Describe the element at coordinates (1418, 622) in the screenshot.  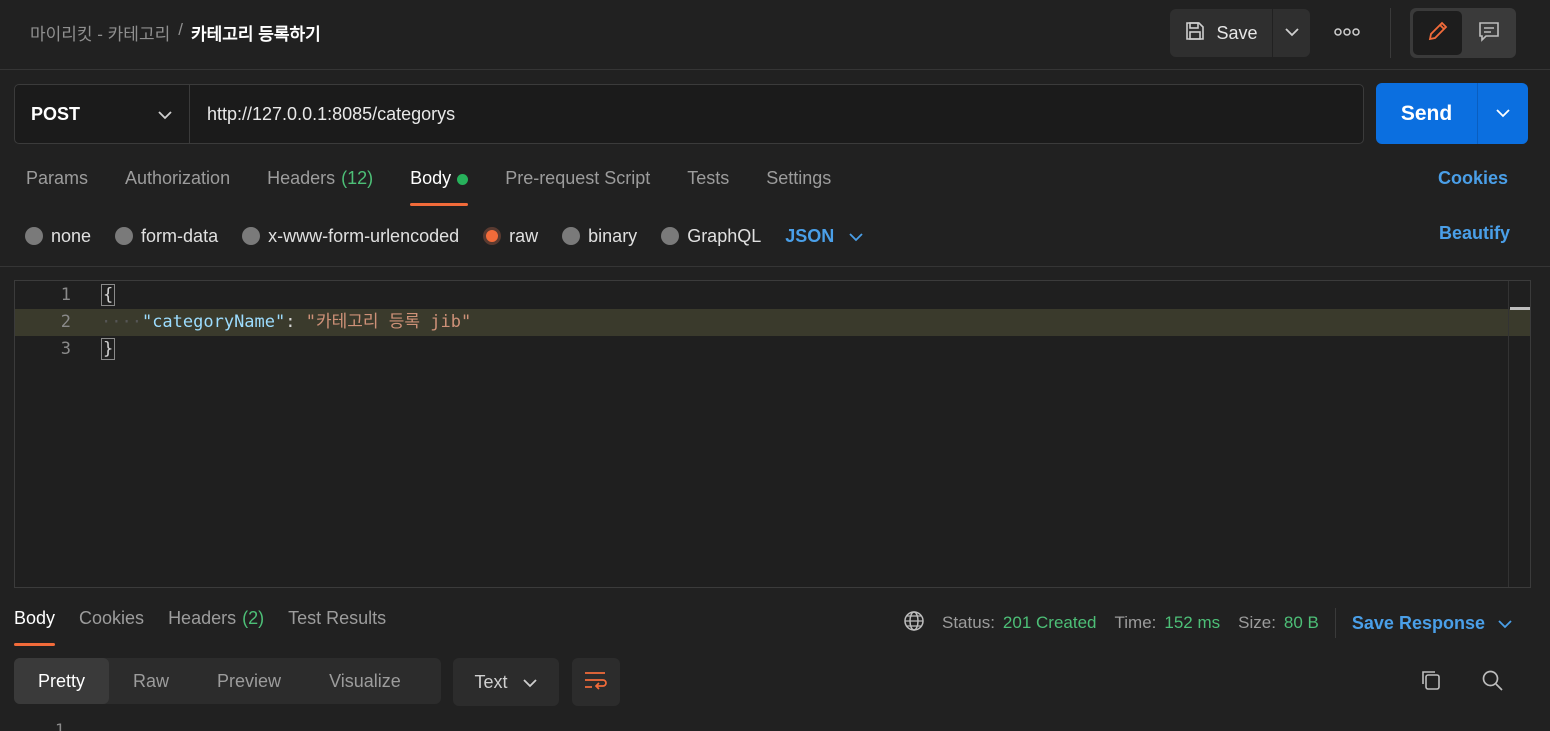
I see `save-response-label: Save Response` at that location.